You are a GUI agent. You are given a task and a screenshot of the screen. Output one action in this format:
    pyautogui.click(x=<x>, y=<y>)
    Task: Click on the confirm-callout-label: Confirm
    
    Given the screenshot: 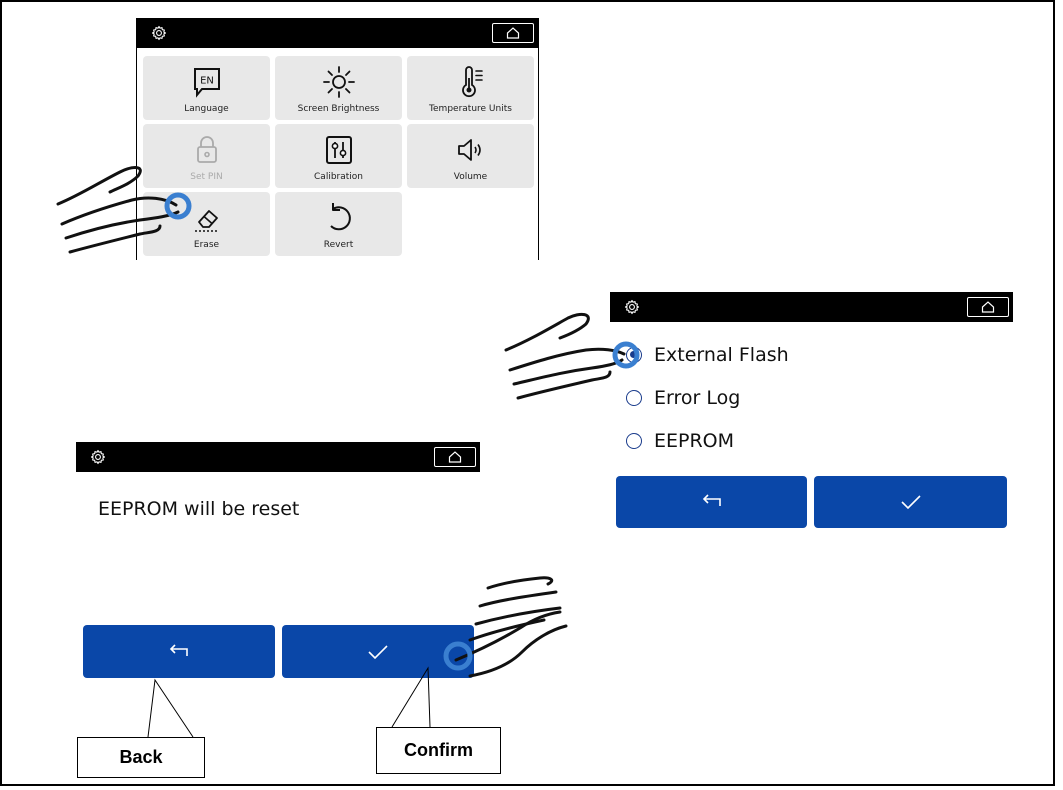 What is the action you would take?
    pyautogui.click(x=438, y=750)
    